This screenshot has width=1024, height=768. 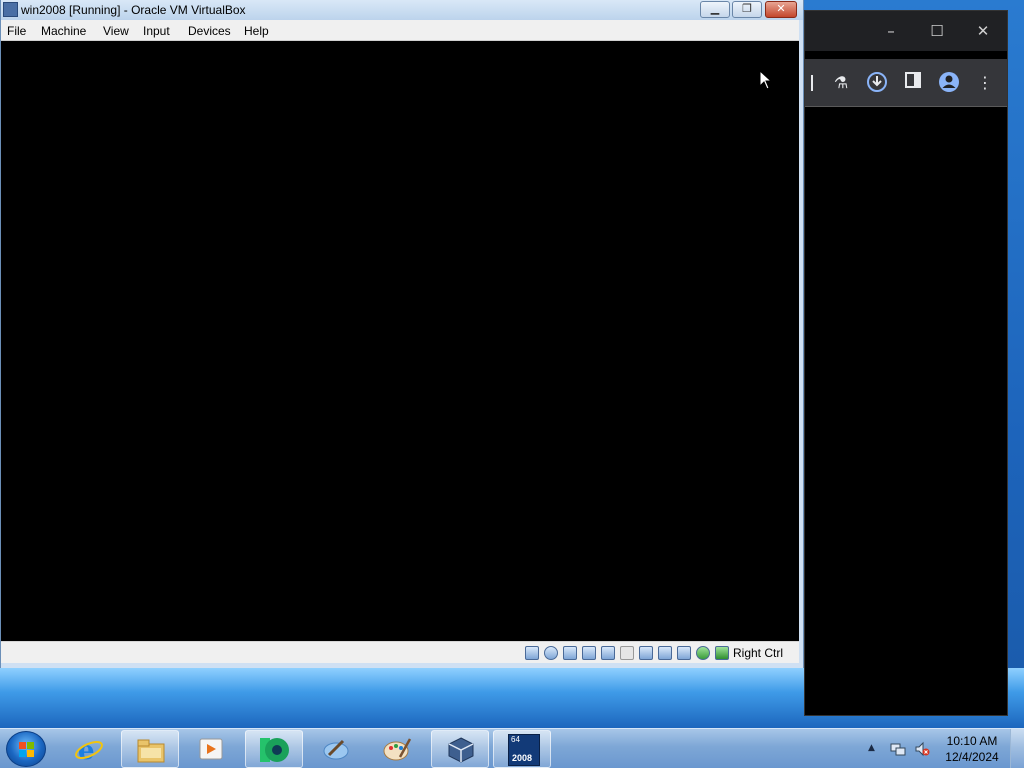 I want to click on optical-drive-icon, so click(x=551, y=653).